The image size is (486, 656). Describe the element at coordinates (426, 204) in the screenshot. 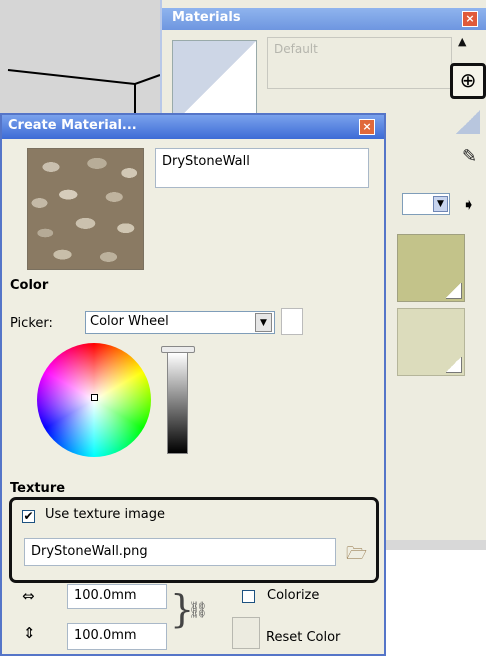

I see `materials-collection-select: ▼` at that location.